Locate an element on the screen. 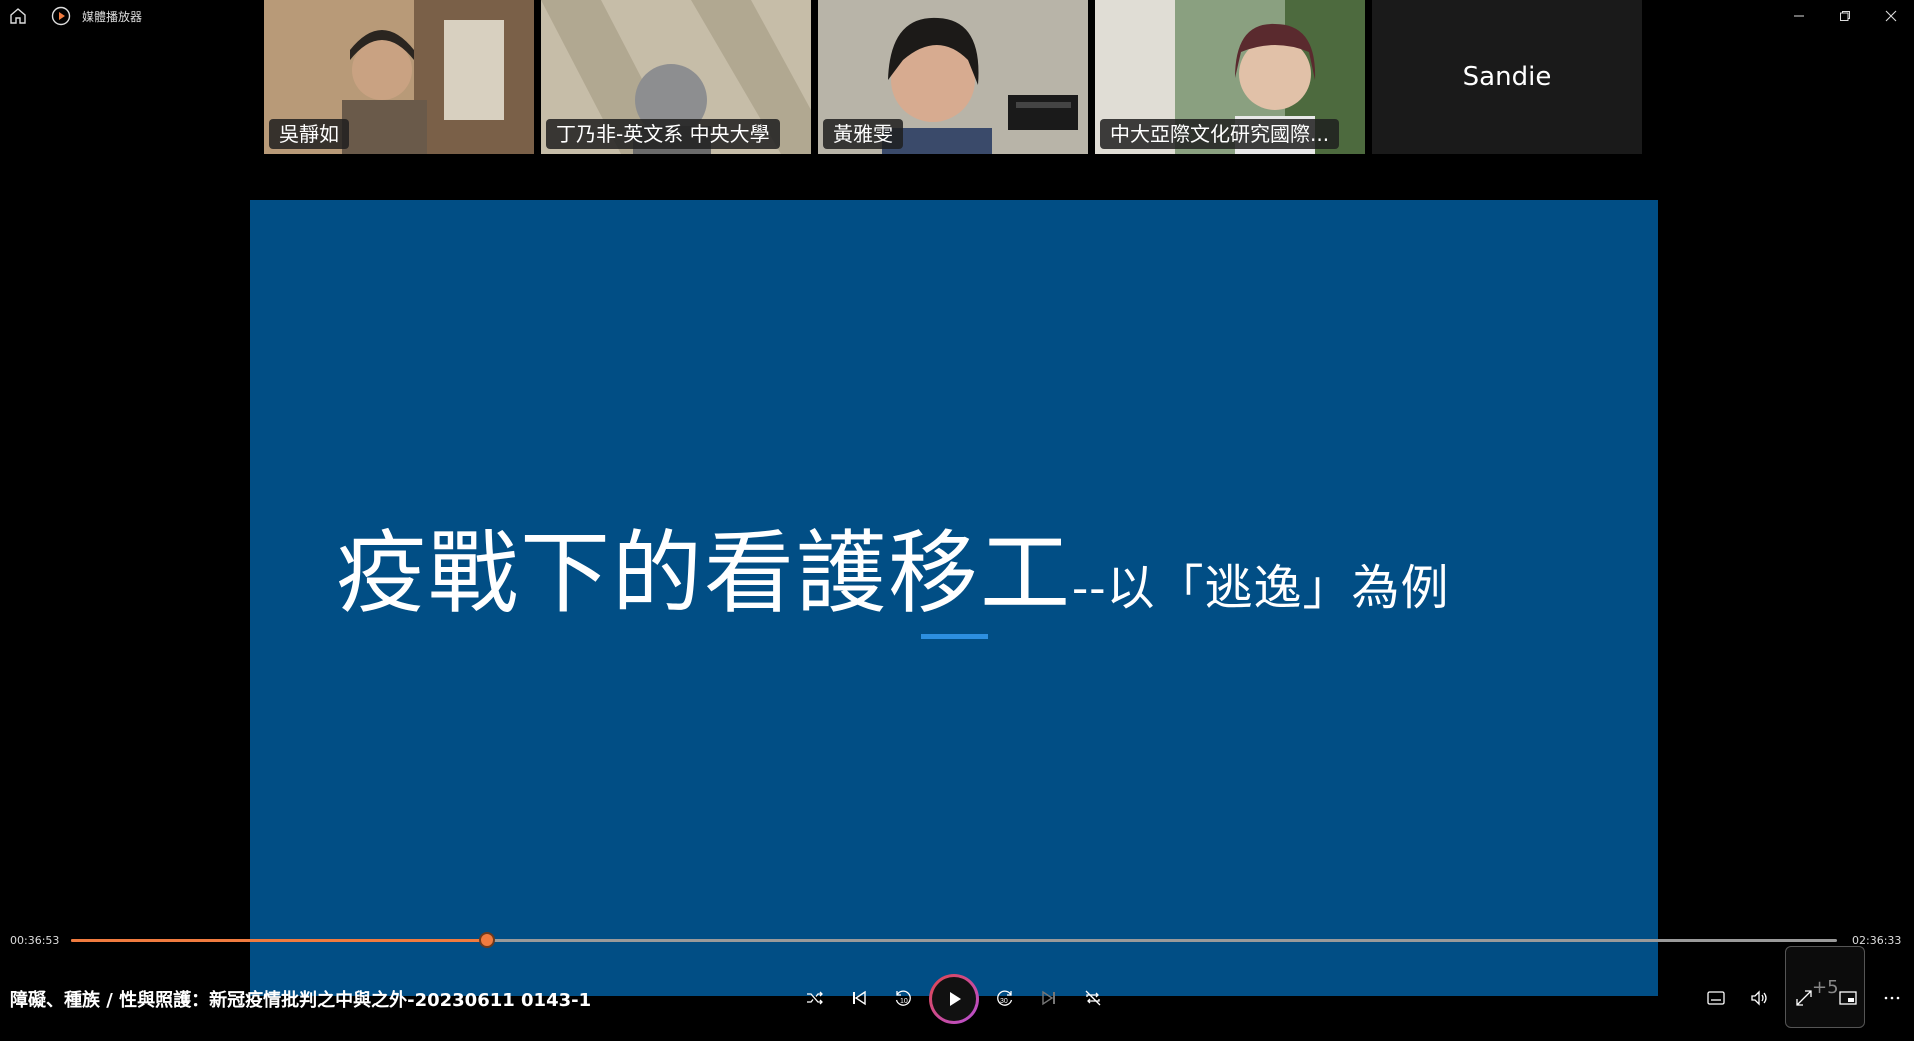  miniplayer-icon is located at coordinates (1848, 998).